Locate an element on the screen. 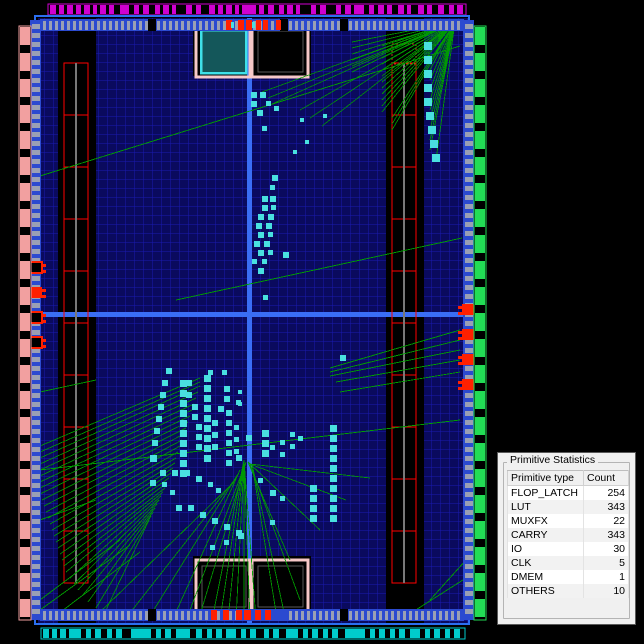 The width and height of the screenshot is (644, 644). io-pad-bank-top is located at coordinates (257, 9).